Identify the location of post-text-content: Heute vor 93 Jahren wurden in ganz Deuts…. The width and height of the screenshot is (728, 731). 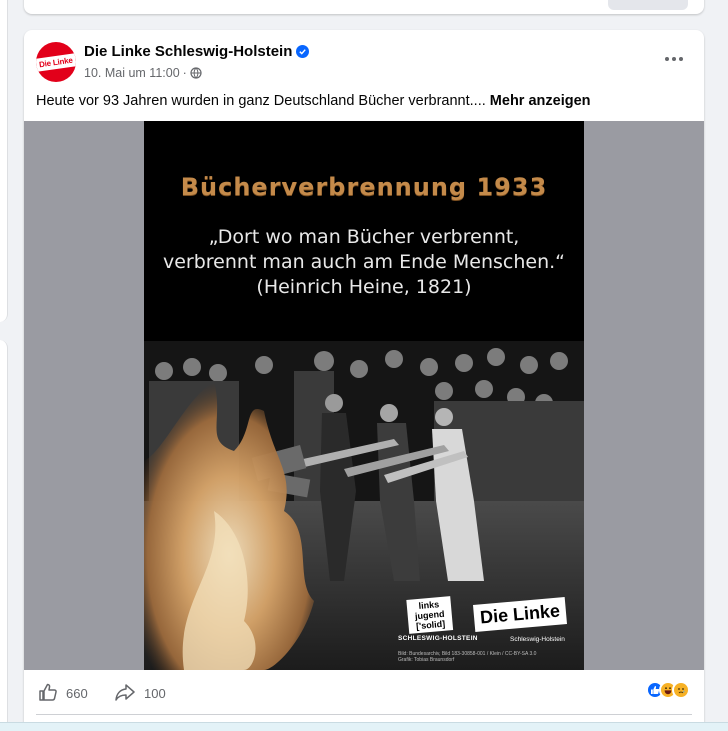
(261, 101).